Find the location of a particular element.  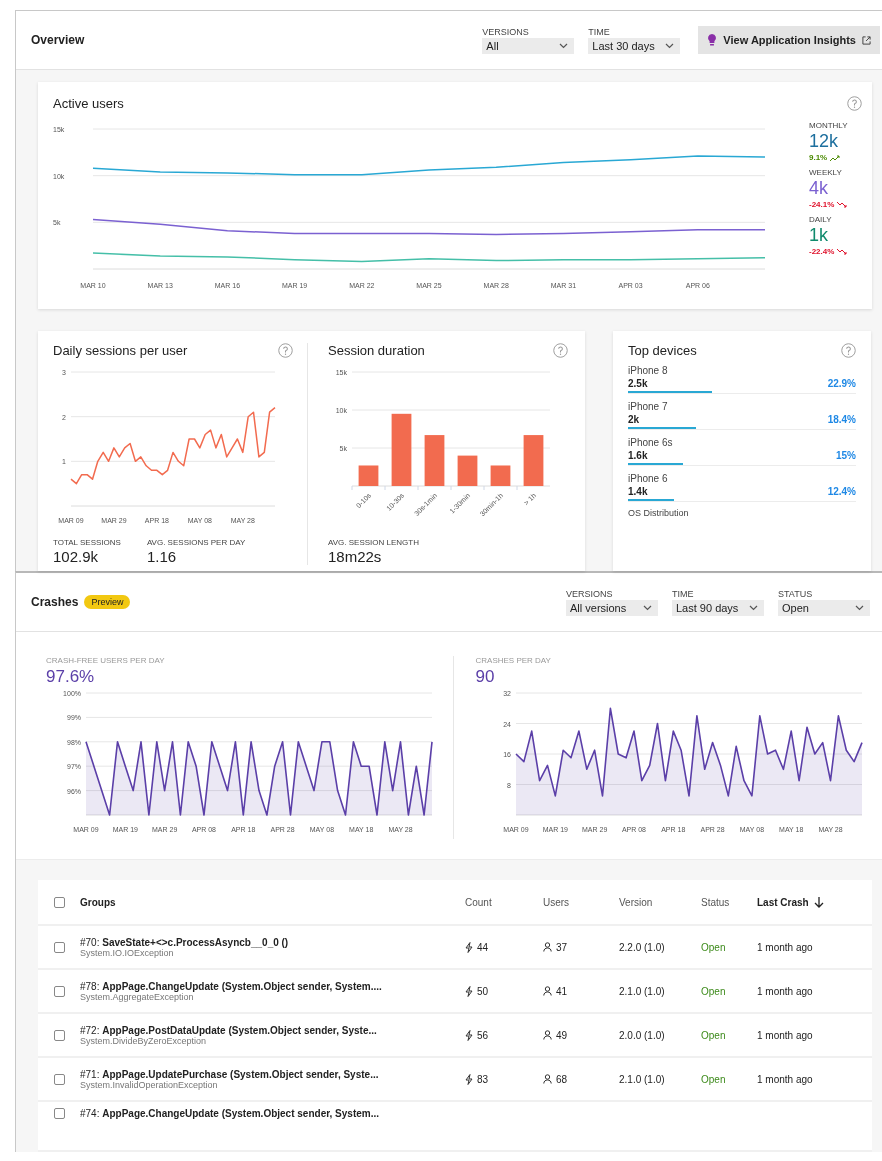

dropdown: All is located at coordinates (528, 45).